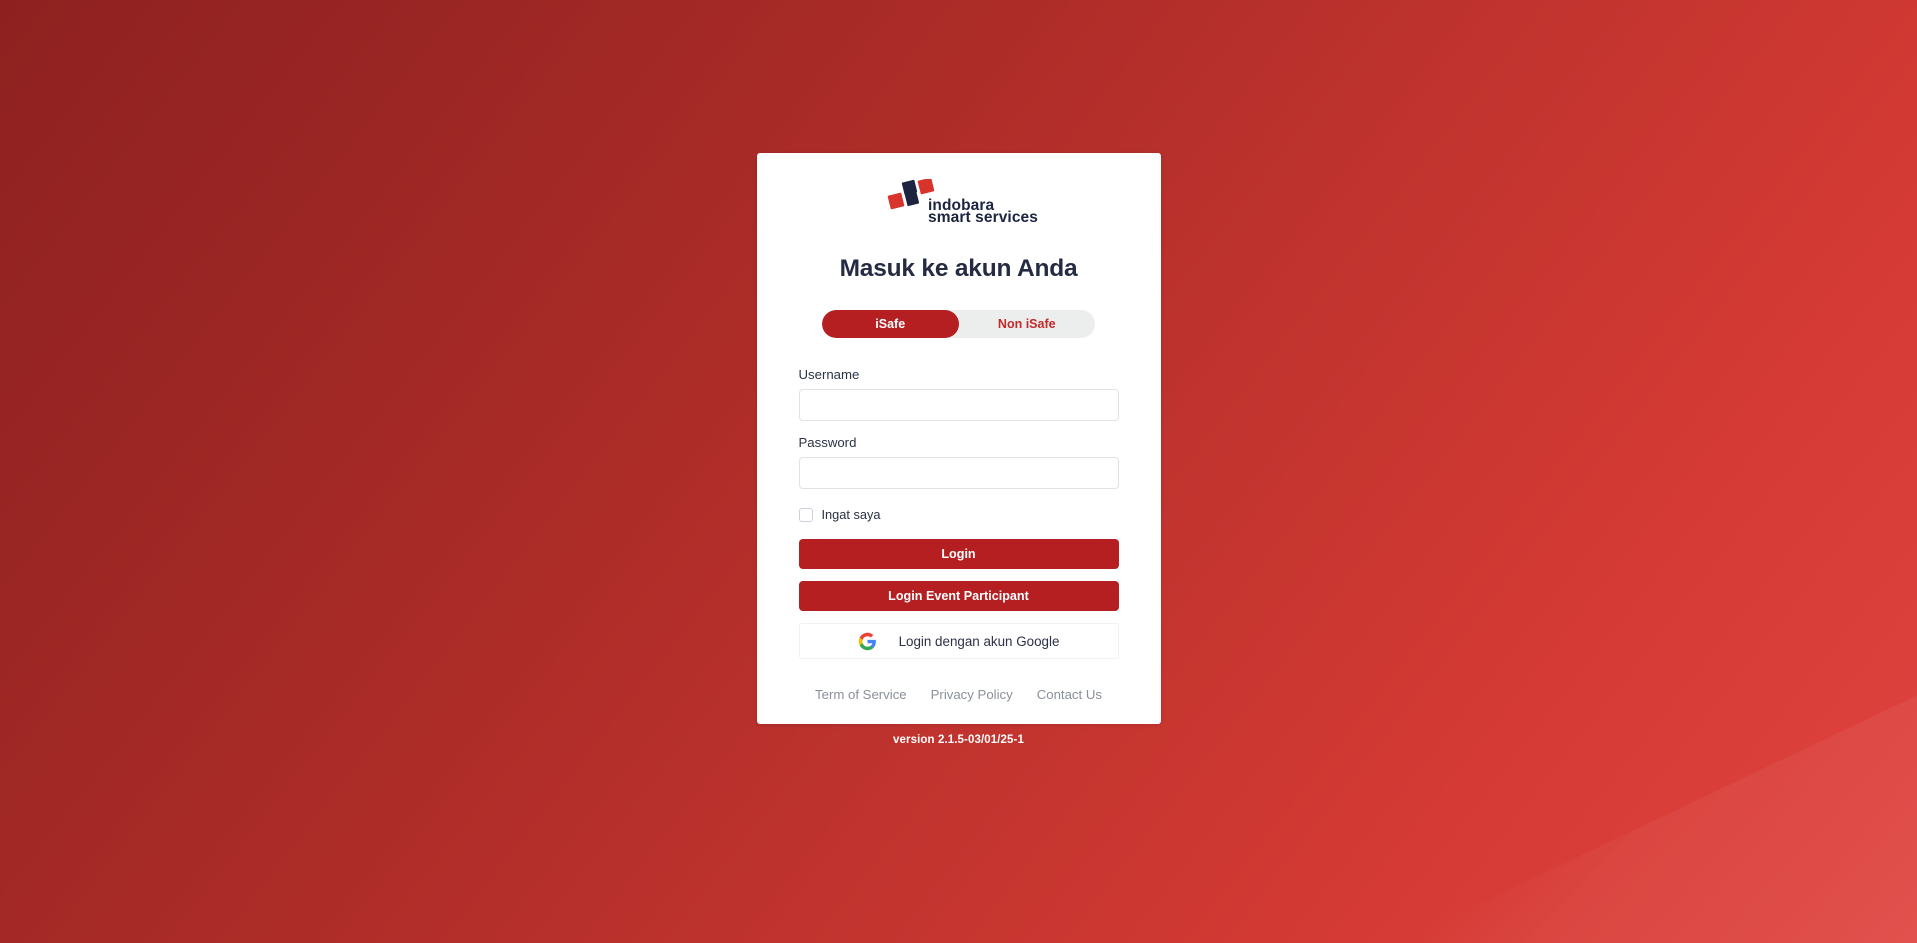 This screenshot has height=943, width=1917. What do you see at coordinates (1069, 694) in the screenshot?
I see `link-contact-us: Contact Us` at bounding box center [1069, 694].